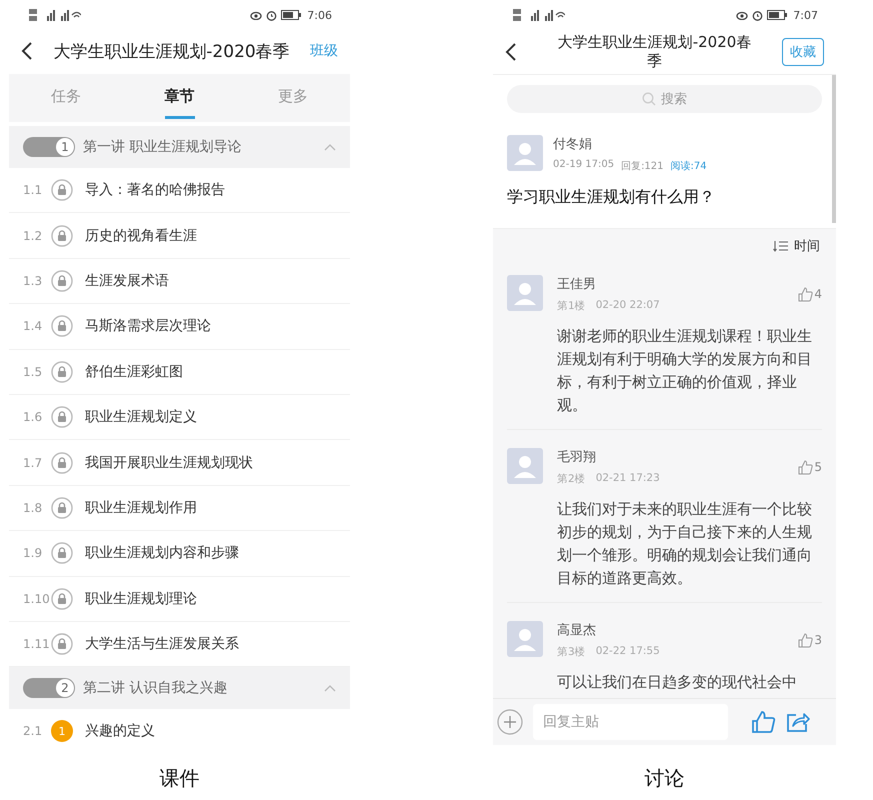 The height and width of the screenshot is (800, 873). I want to click on lesson-number: 1.1, so click(33, 190).